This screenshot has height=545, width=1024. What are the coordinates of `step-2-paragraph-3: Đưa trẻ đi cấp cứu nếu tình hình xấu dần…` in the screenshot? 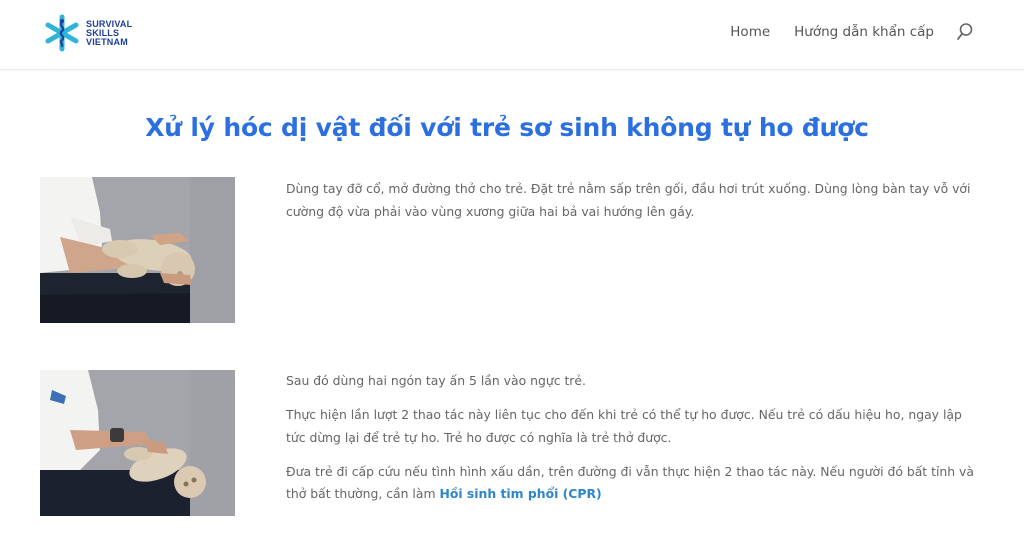 It's located at (631, 483).